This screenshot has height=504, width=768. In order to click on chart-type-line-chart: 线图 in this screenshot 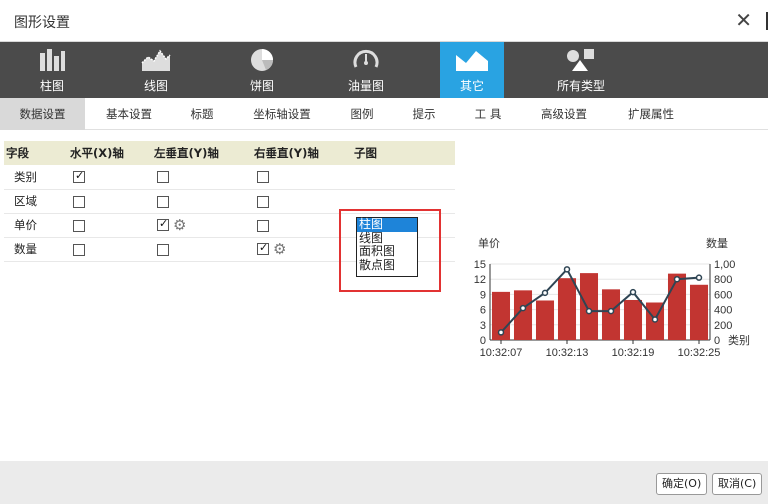, I will do `click(156, 70)`.